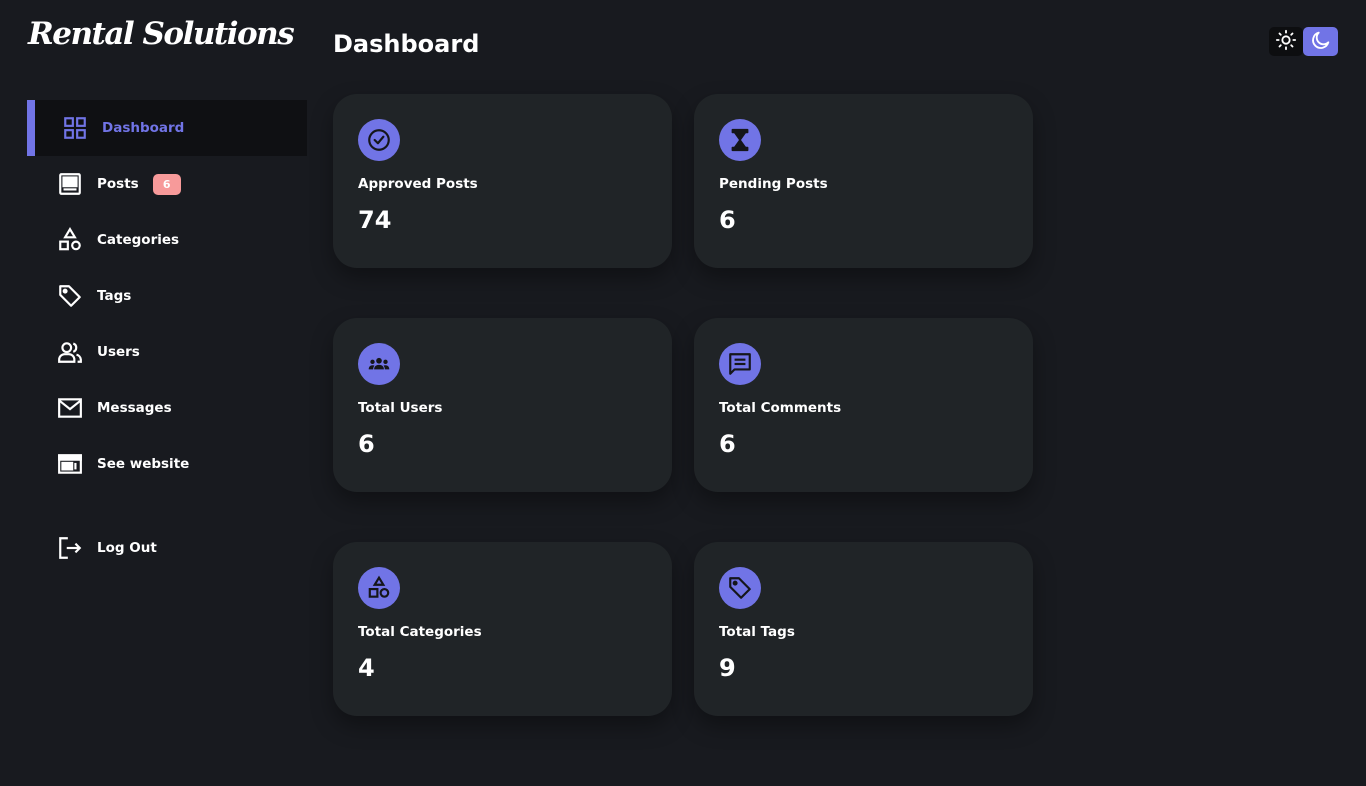  What do you see at coordinates (118, 352) in the screenshot?
I see `sidebar-item-label: Users` at bounding box center [118, 352].